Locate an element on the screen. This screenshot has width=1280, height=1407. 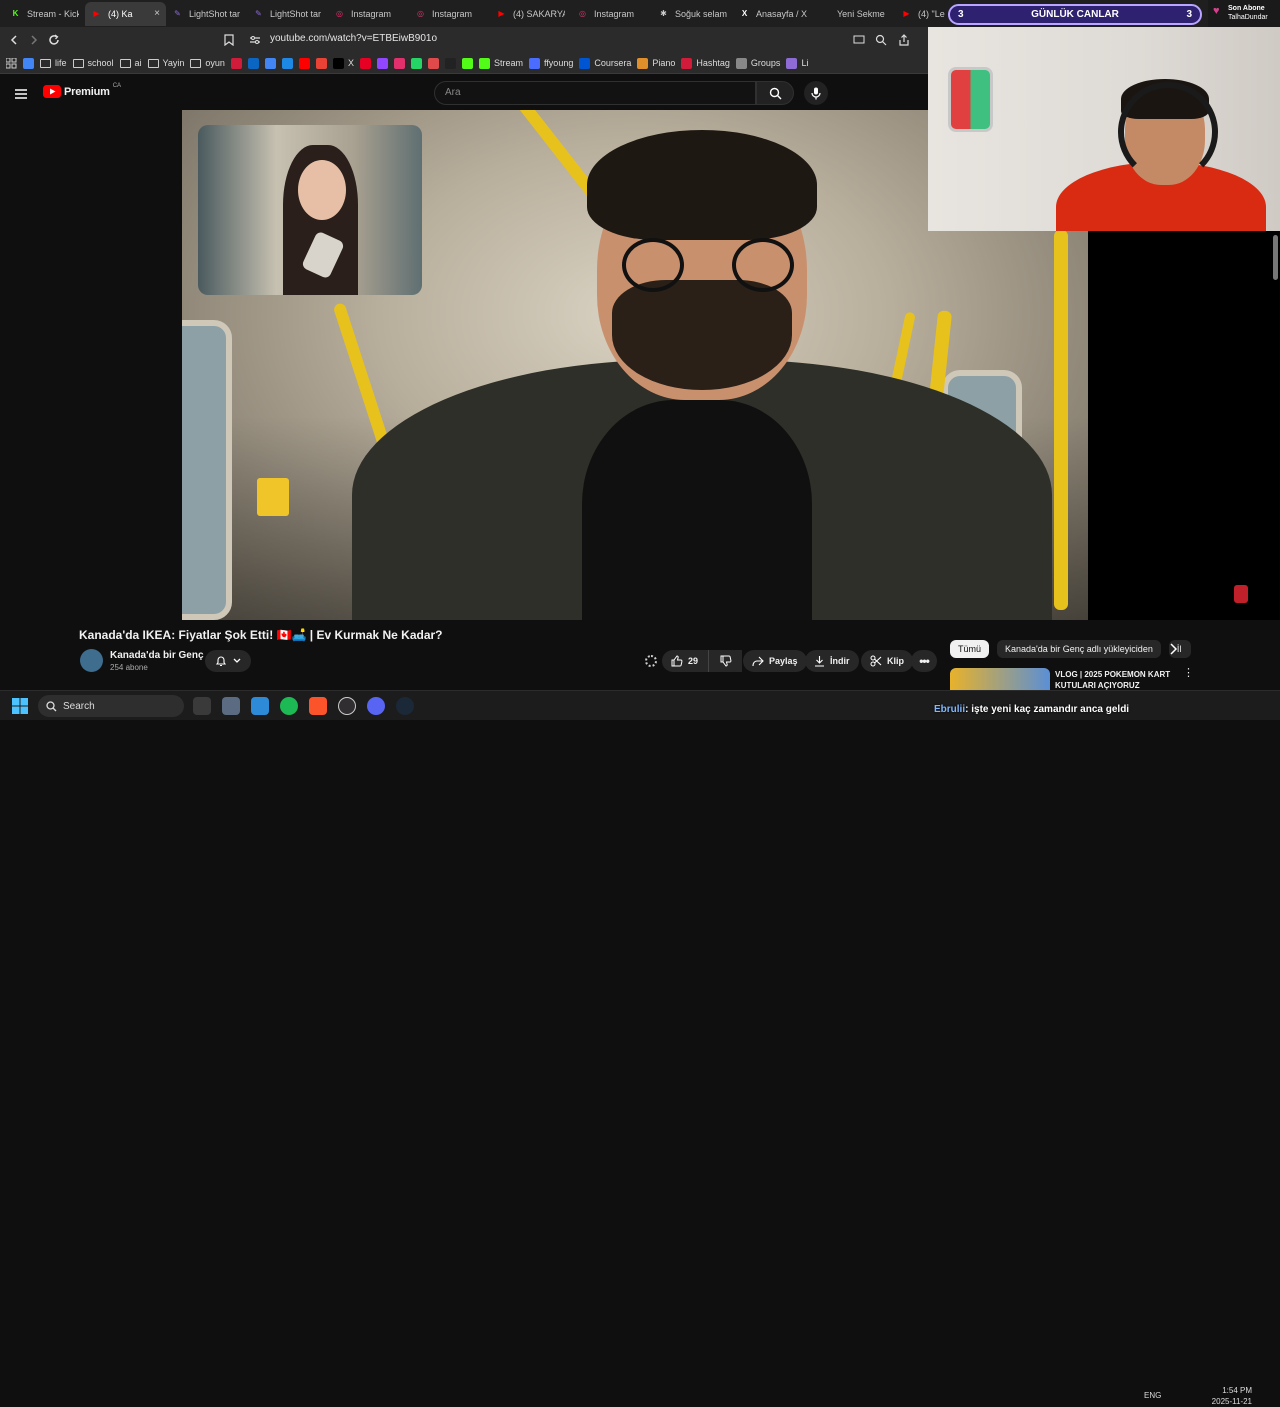
share-page-button is located at coordinates (904, 40).